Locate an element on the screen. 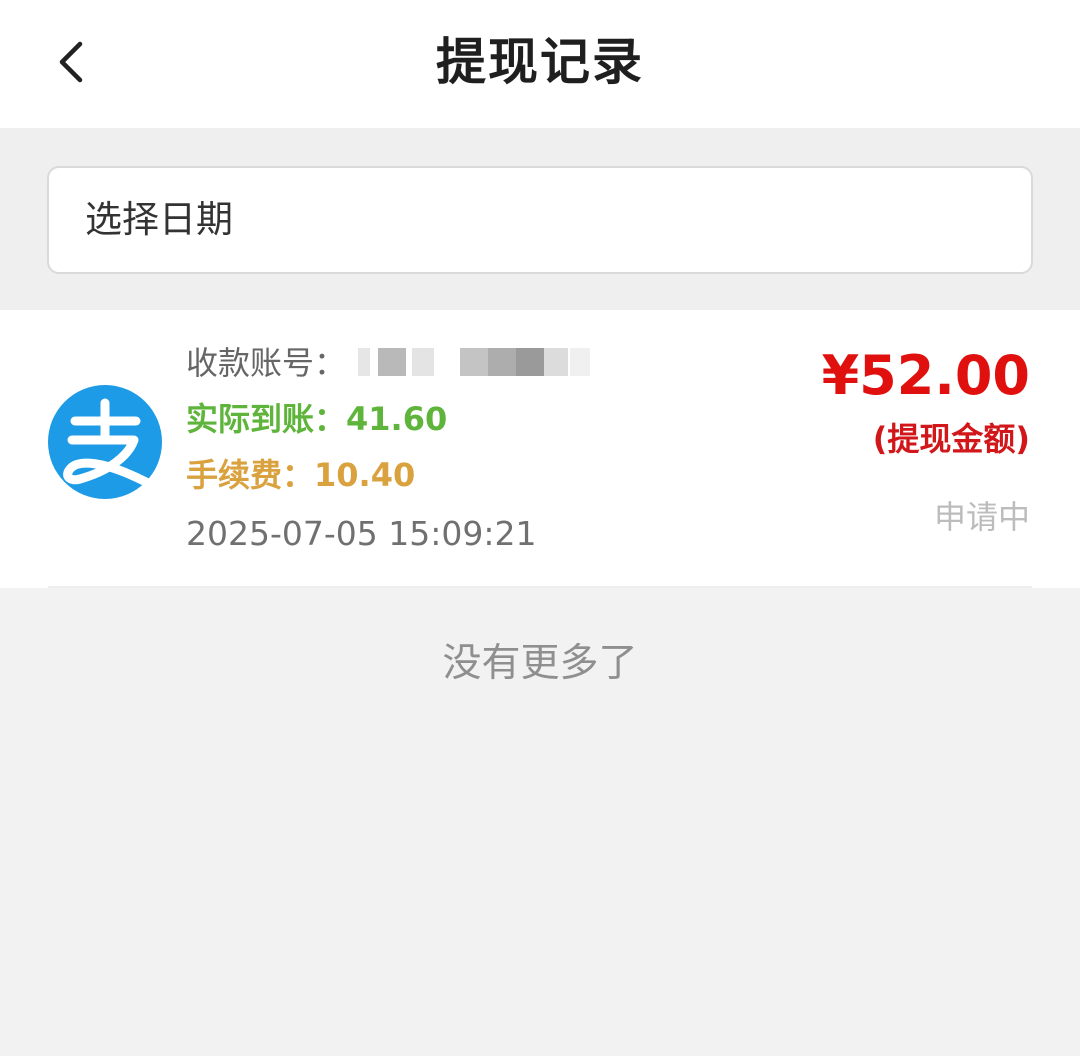 This screenshot has height=1056, width=1080. status-badge: 申请中 is located at coordinates (981, 517).